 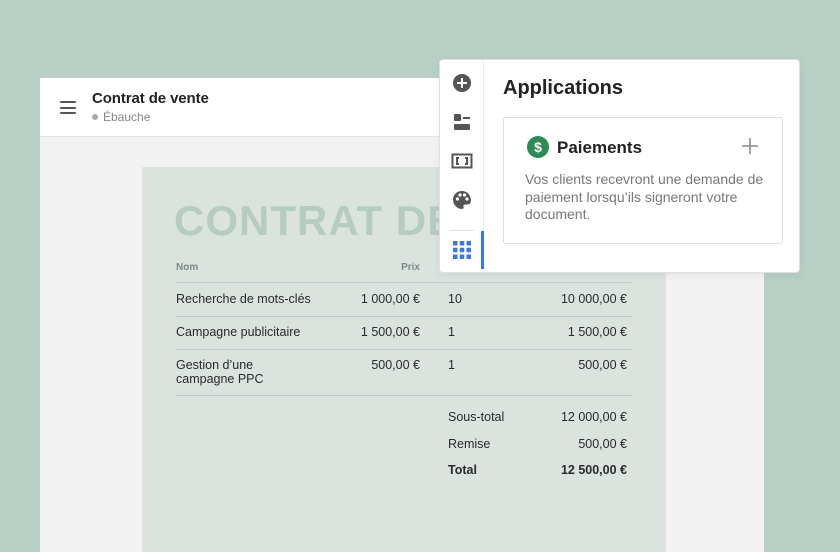 I want to click on document-title: Contrat de vente, so click(x=150, y=98).